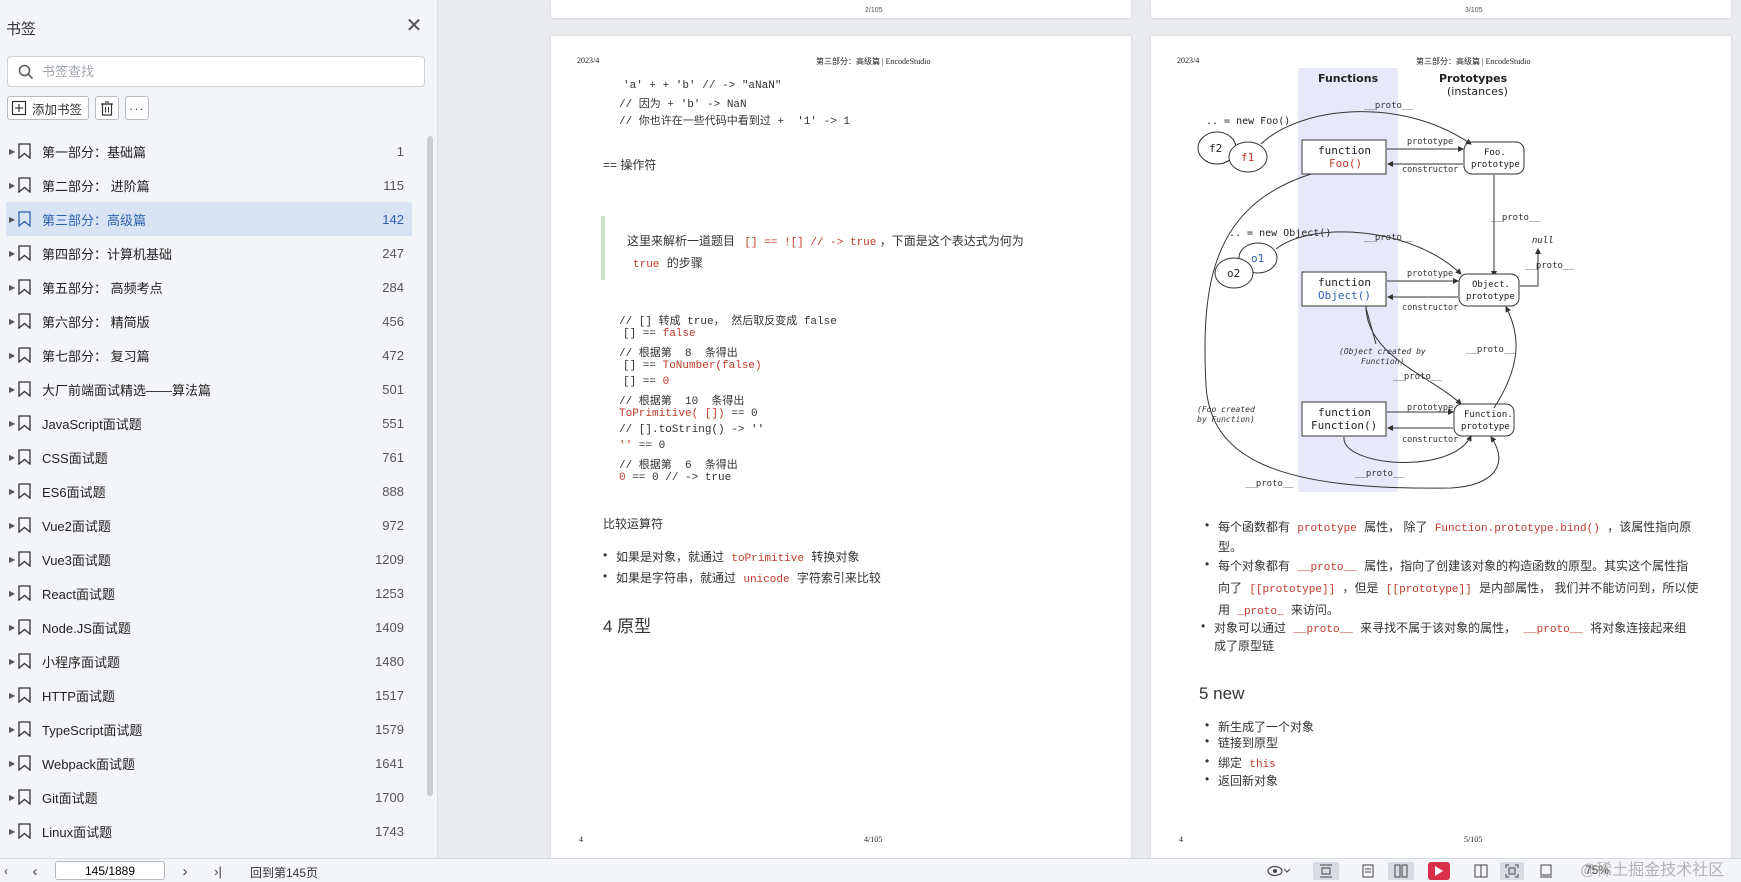 The height and width of the screenshot is (882, 1741). Describe the element at coordinates (209, 219) in the screenshot. I see `bookmark-item: ▶ 第三部分：高级篇 142` at that location.